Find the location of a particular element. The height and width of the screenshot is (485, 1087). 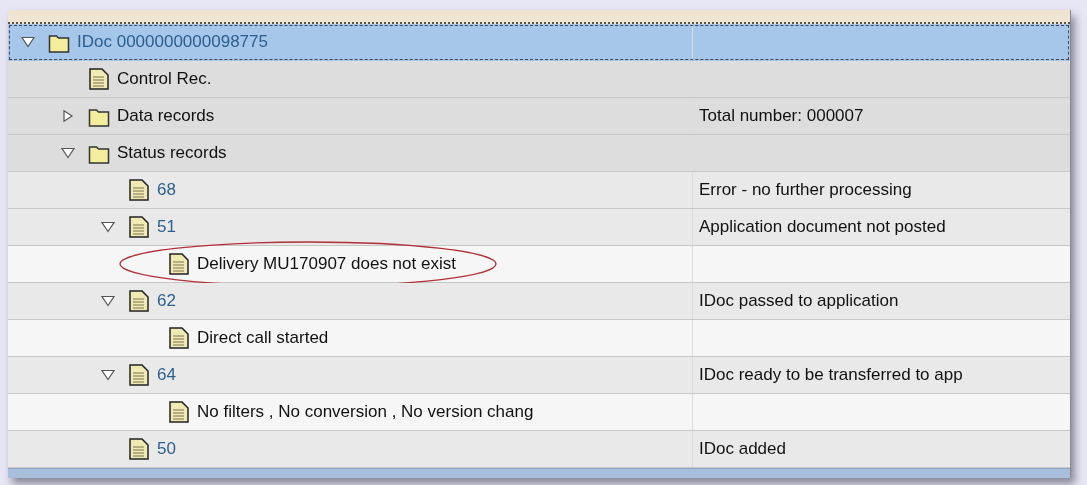

tree-row: 68 Error - no further processing is located at coordinates (539, 190).